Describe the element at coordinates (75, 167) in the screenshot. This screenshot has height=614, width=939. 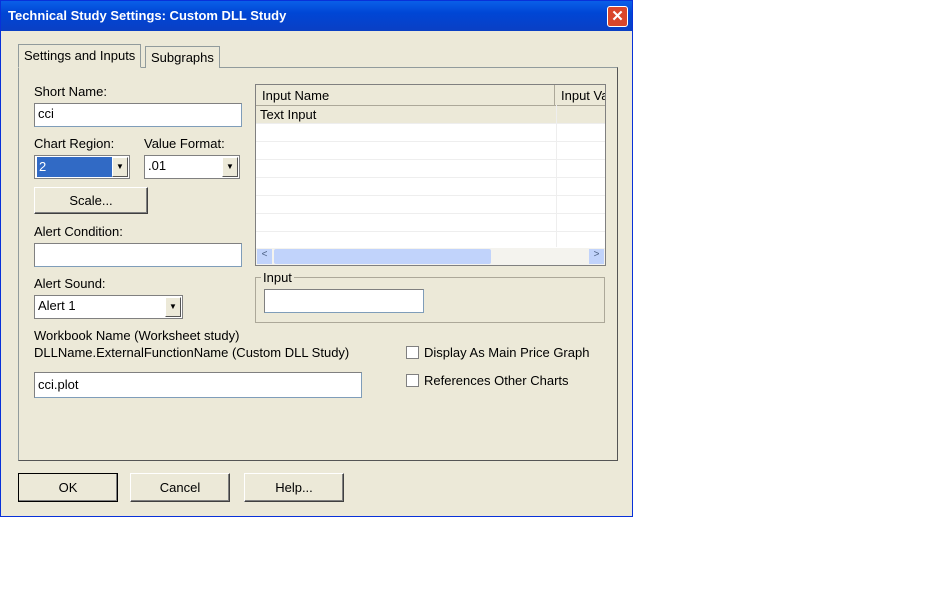
I see `chart-region-value: 2` at that location.